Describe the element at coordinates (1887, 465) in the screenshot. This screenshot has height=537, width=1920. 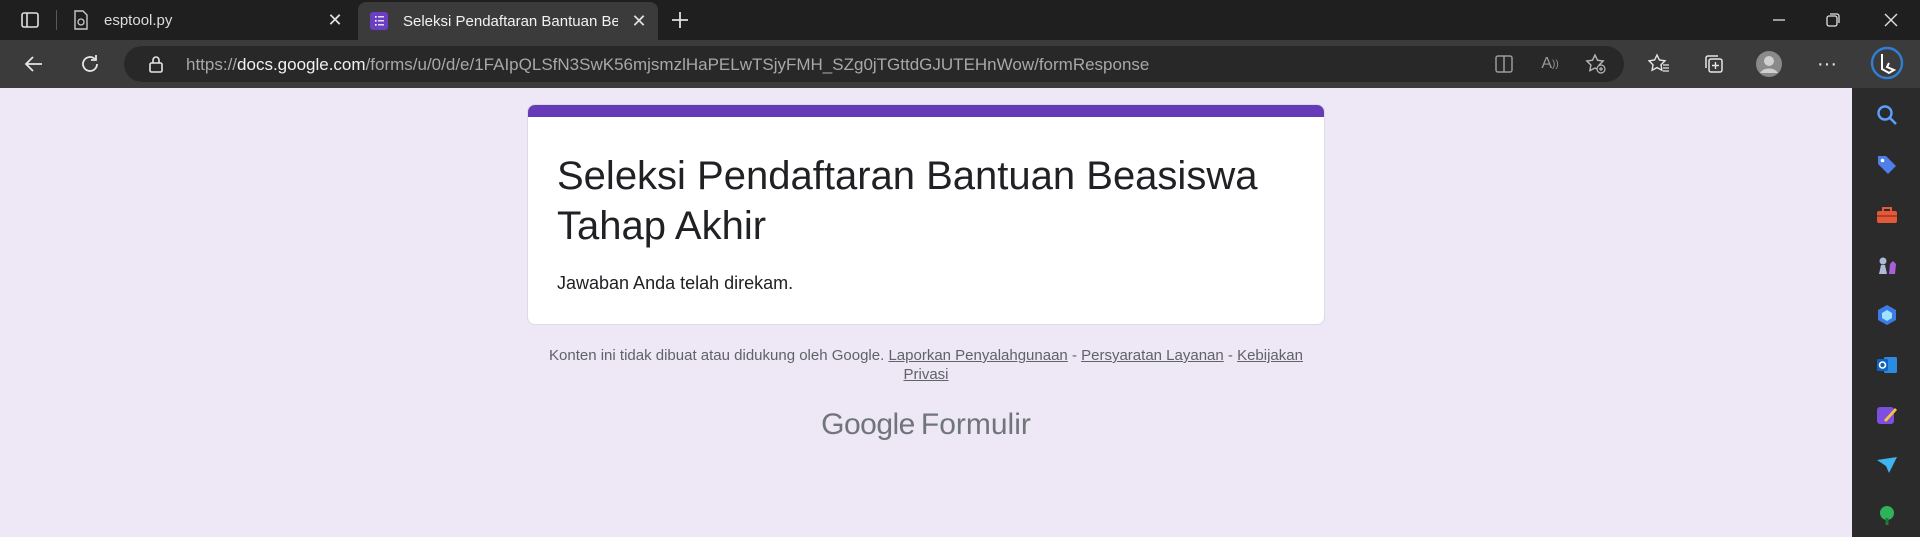
I see `send-icon` at that location.